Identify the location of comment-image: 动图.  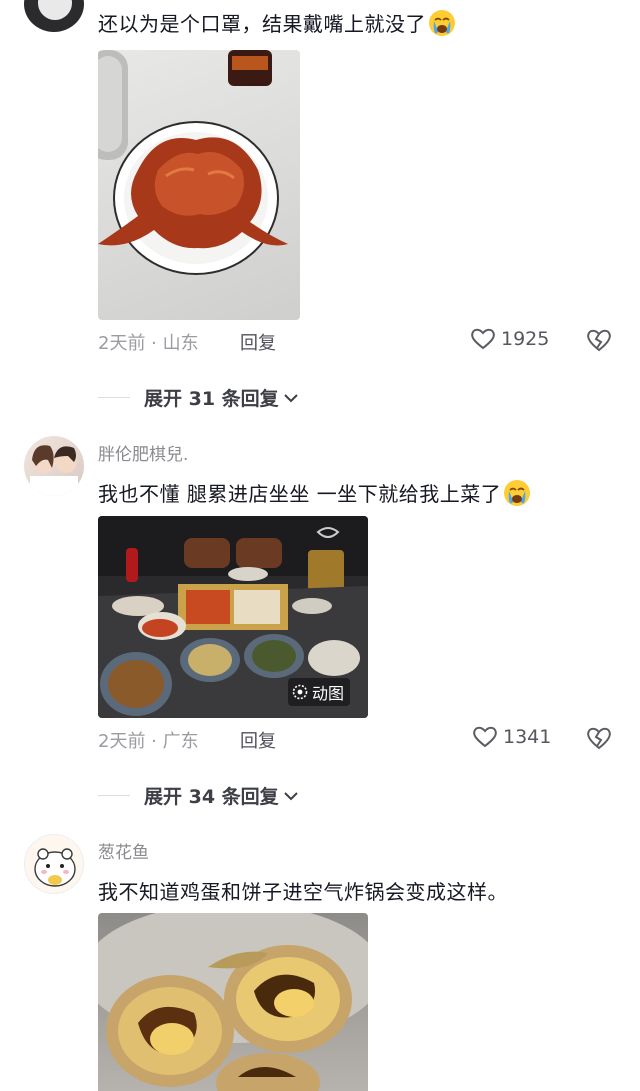
(233, 617).